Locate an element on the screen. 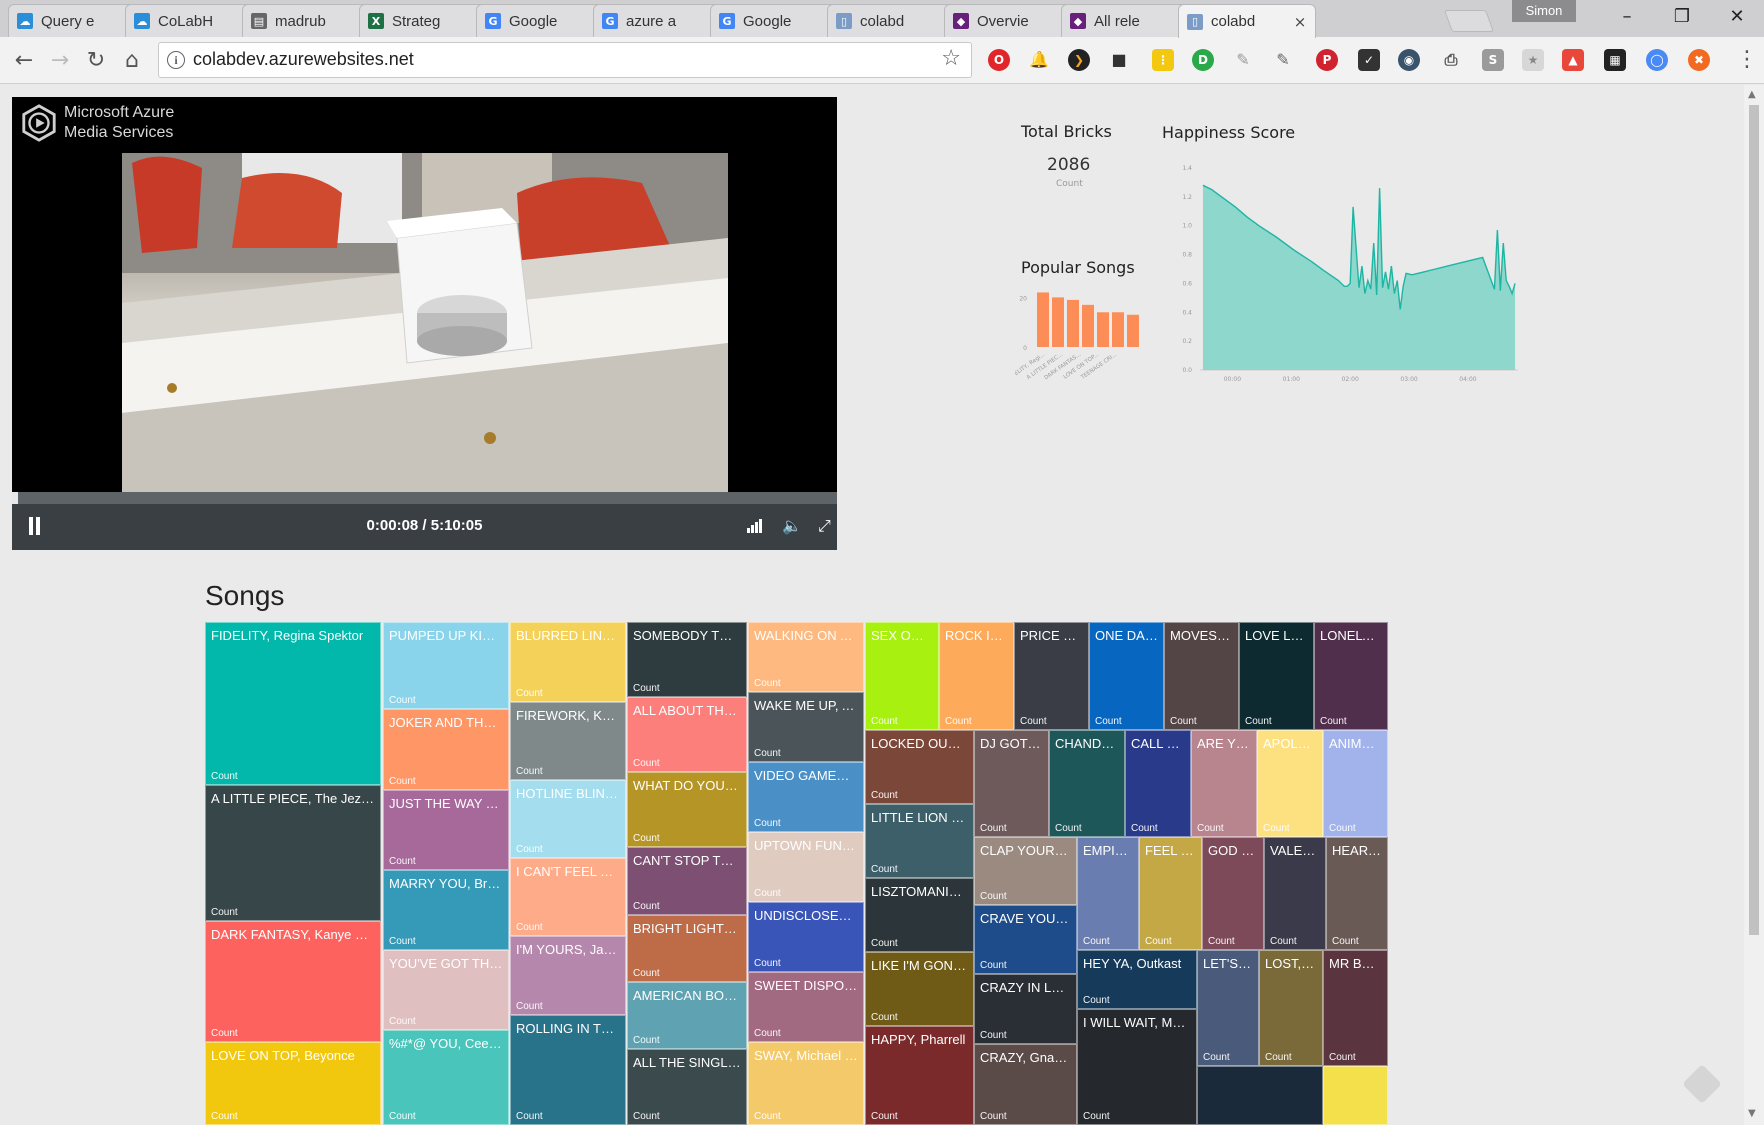  minimize-icon: – is located at coordinates (1627, 17).